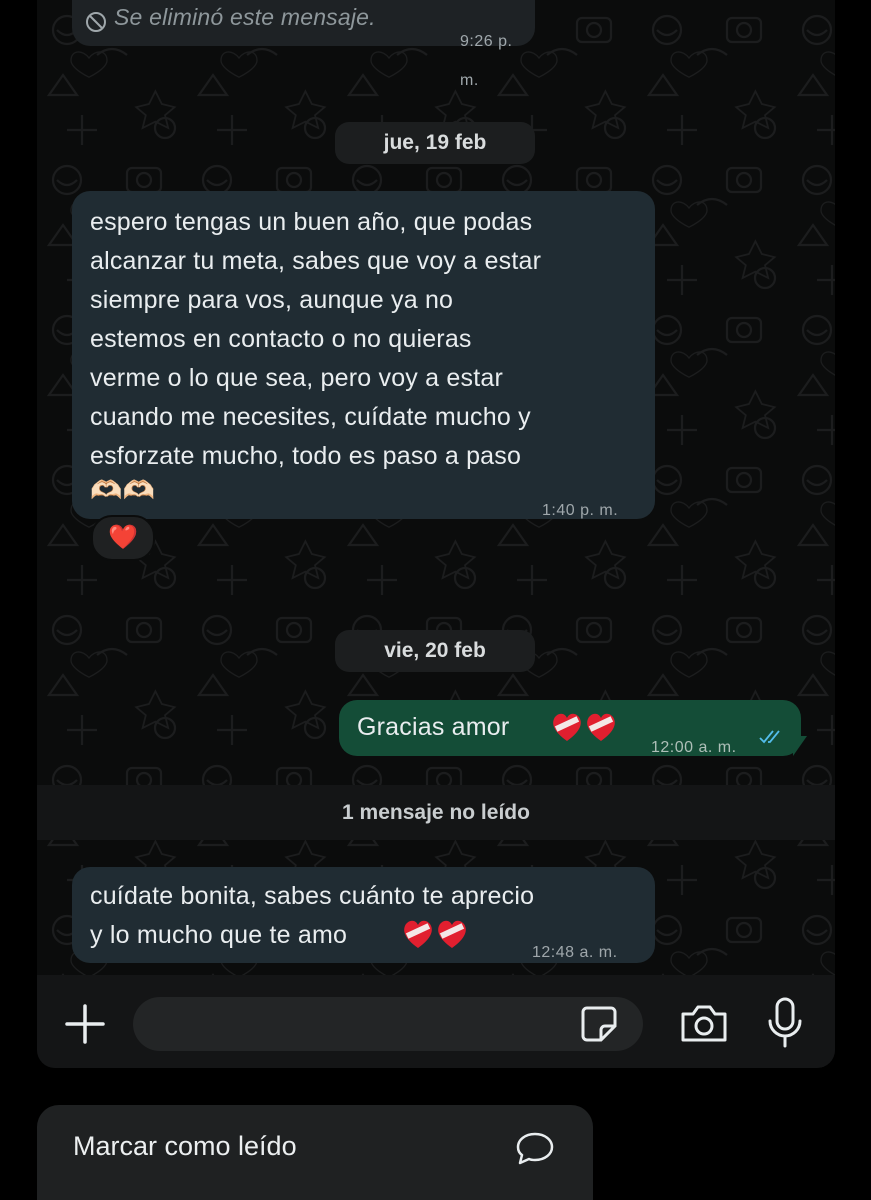  What do you see at coordinates (575, 952) in the screenshot?
I see `incoming-message-time: 12:48 a. m.` at bounding box center [575, 952].